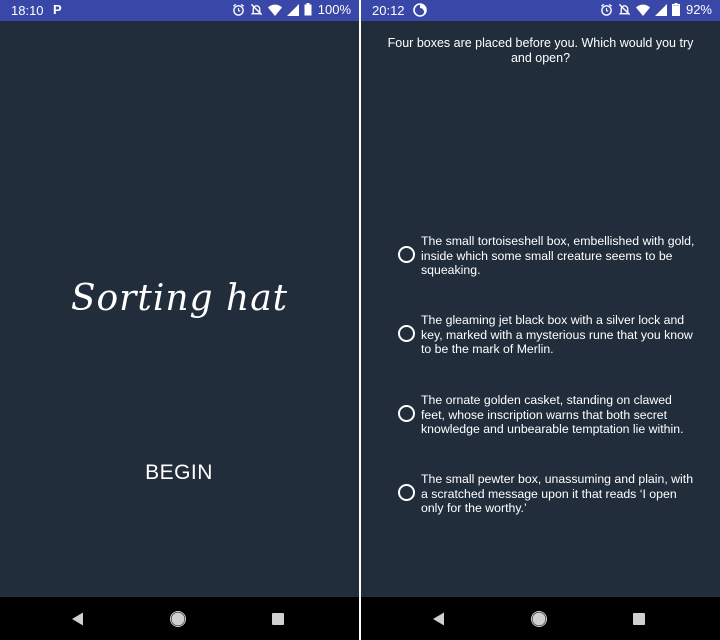 This screenshot has height=640, width=720. What do you see at coordinates (179, 298) in the screenshot?
I see `app-title: Sorting hat` at bounding box center [179, 298].